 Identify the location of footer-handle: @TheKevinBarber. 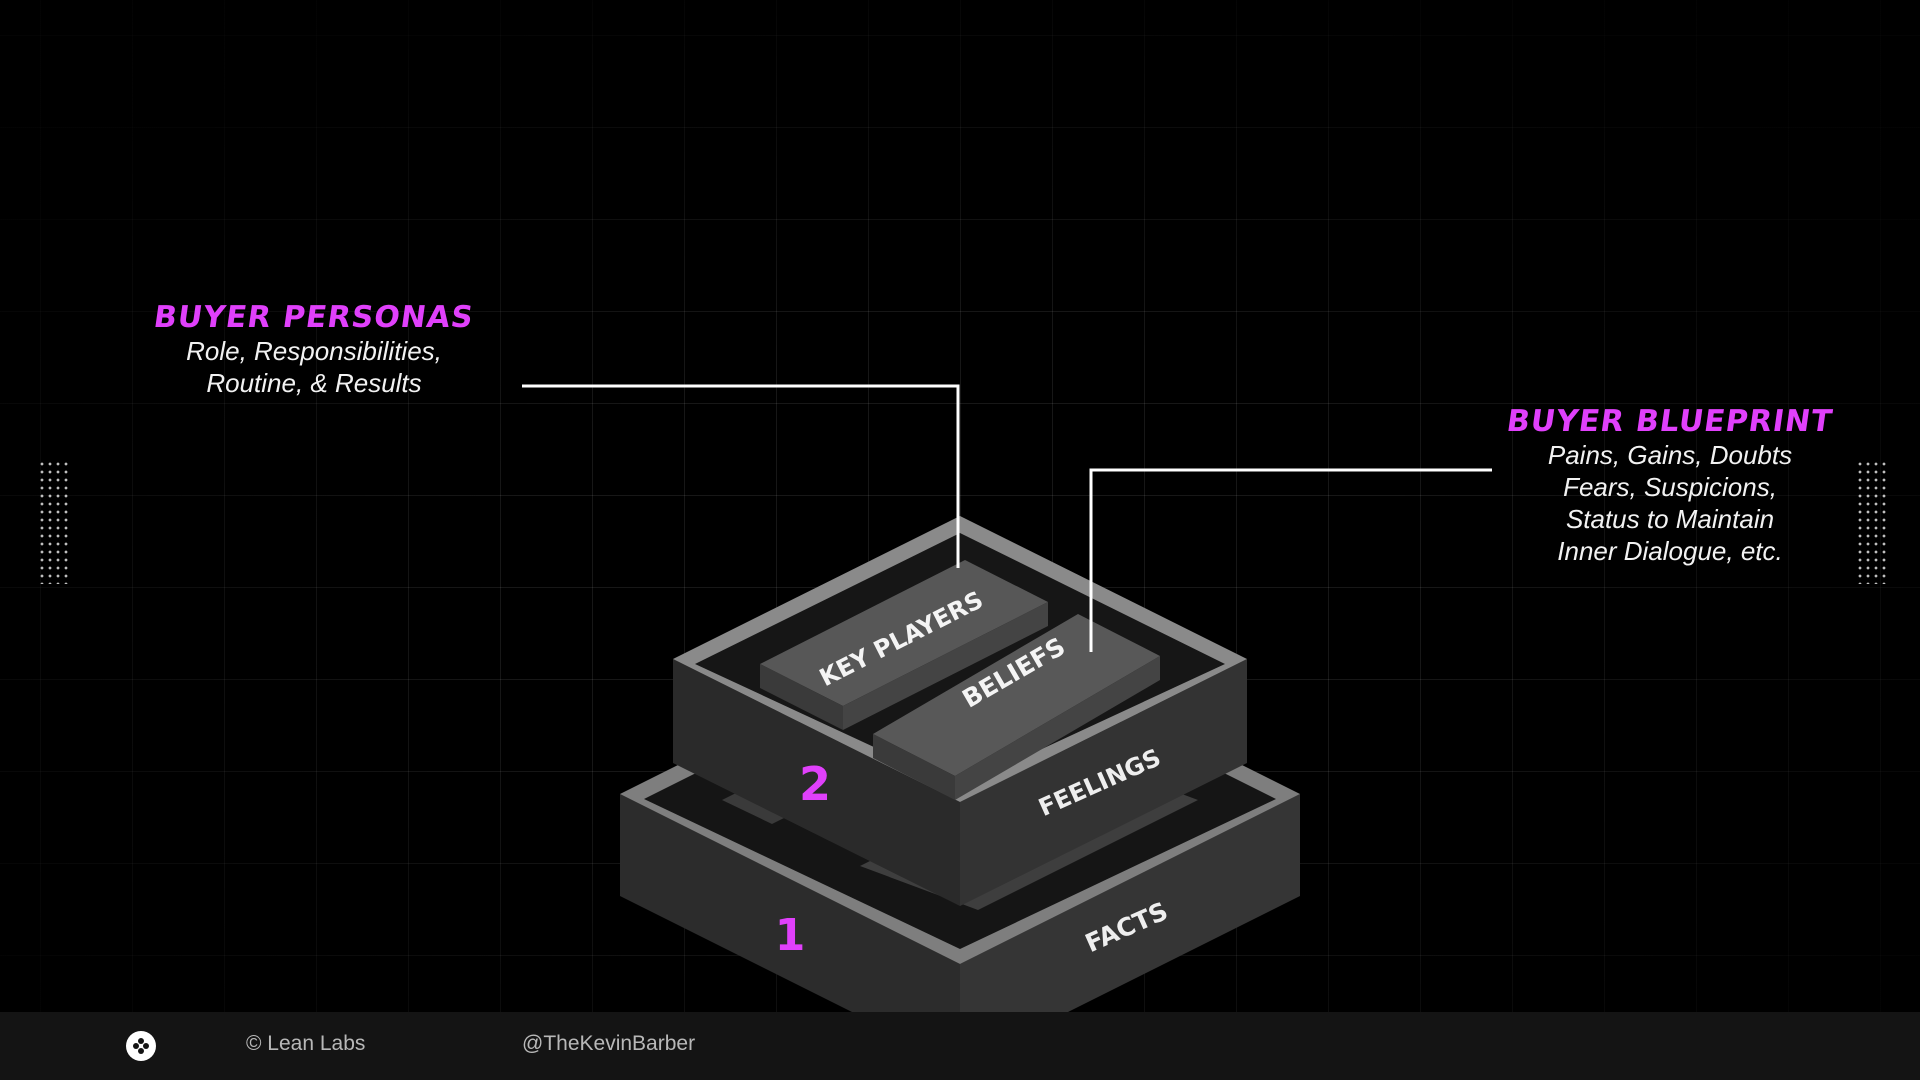
(608, 1044).